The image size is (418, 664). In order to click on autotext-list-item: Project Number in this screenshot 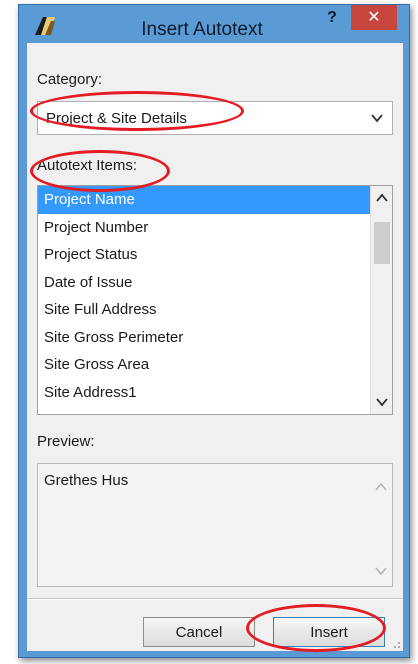, I will do `click(204, 228)`.